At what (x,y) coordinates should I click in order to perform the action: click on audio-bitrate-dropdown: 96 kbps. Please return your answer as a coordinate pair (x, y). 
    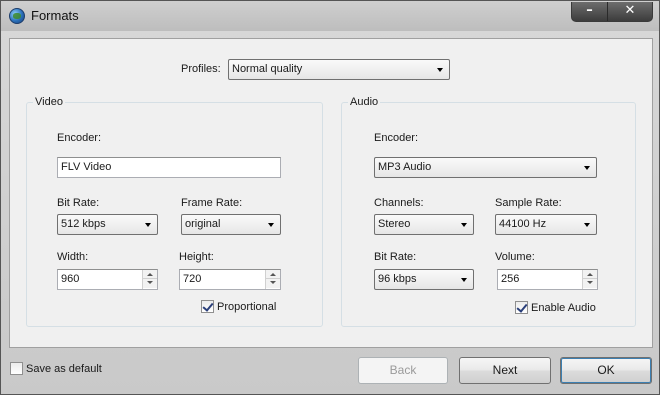
    Looking at the image, I should click on (424, 279).